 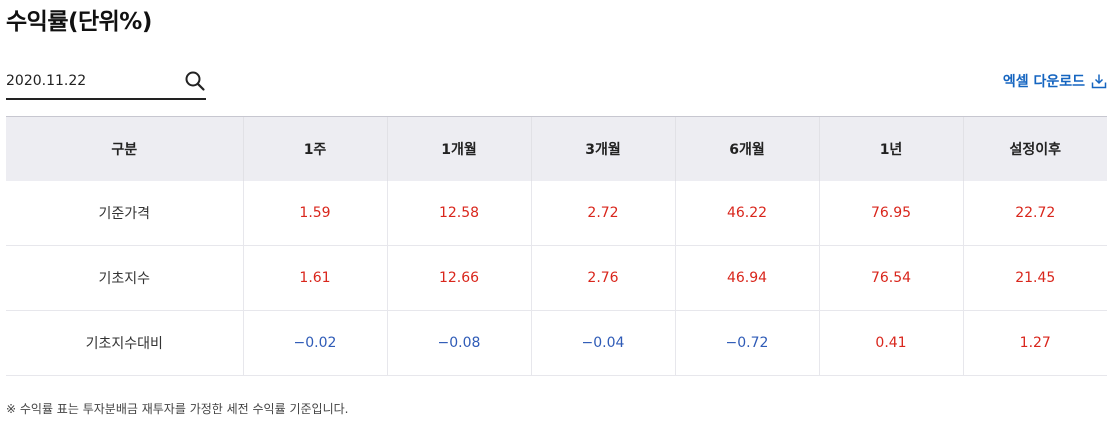 I want to click on table-cell: −0.72, so click(x=746, y=343).